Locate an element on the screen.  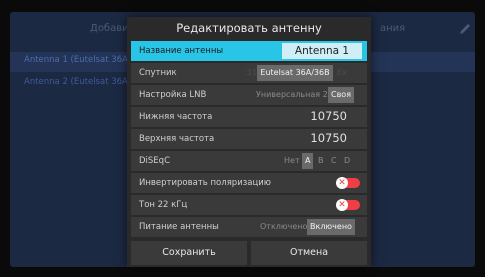
diseqc-option-c: C is located at coordinates (334, 161).